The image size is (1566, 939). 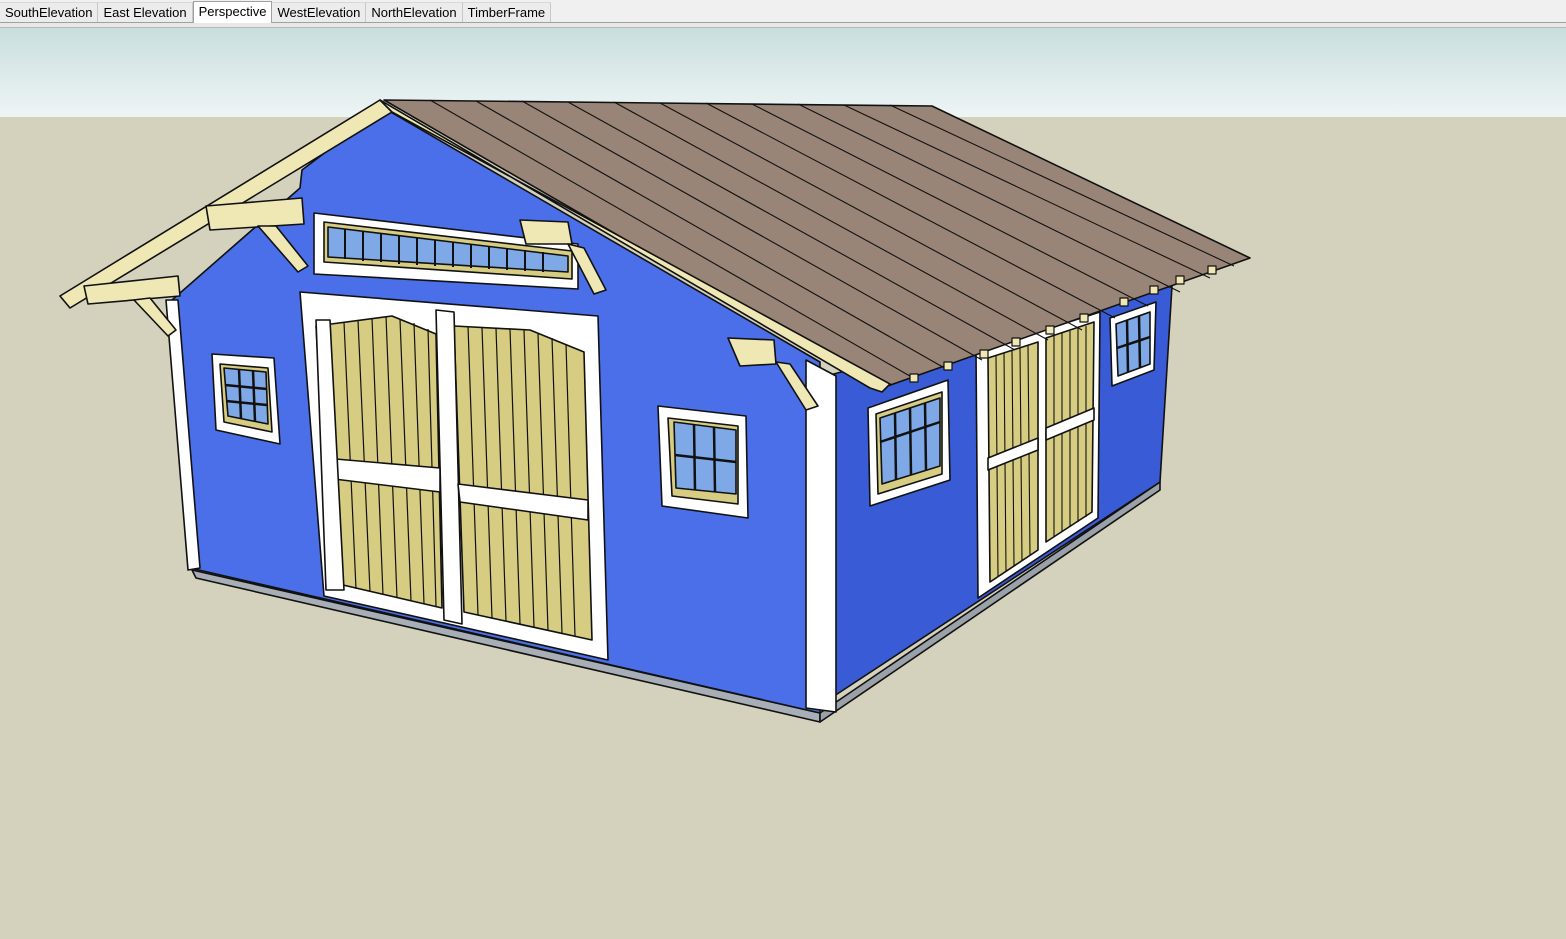 I want to click on tab-timber-frame: TimberFrame, so click(x=507, y=12).